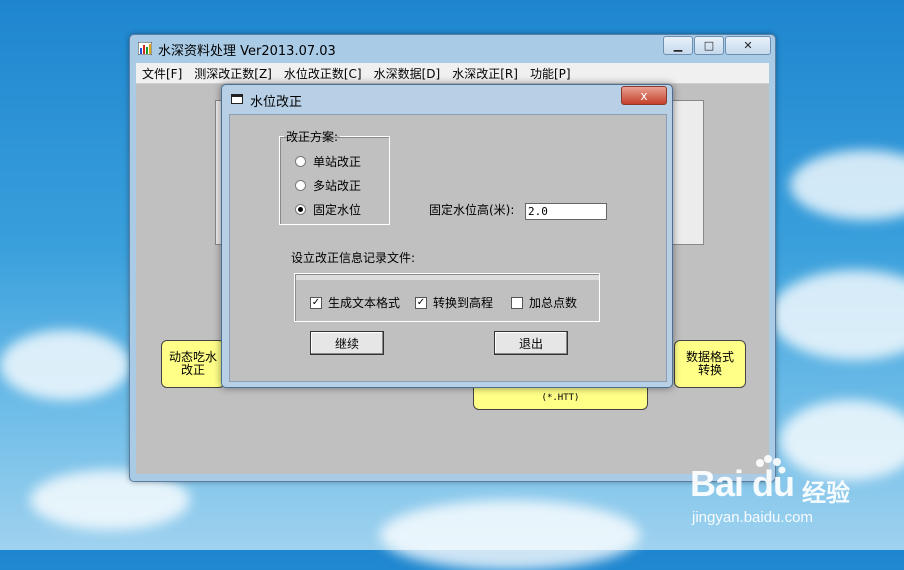 This screenshot has height=570, width=904. Describe the element at coordinates (795, 495) in the screenshot. I see `baidu-watermark: Bai du 经验 jingyan.baidu.com` at that location.